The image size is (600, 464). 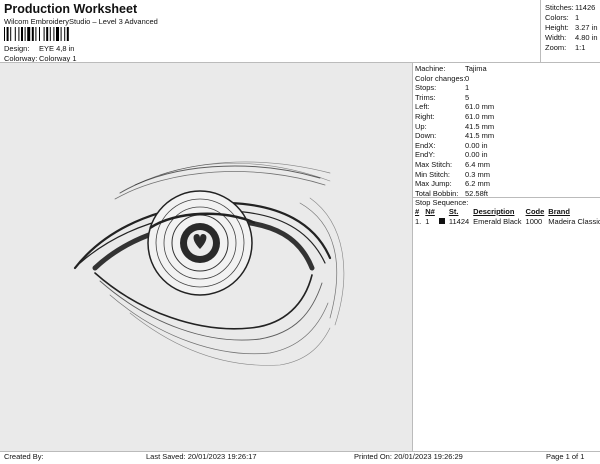 What do you see at coordinates (425, 97) in the screenshot?
I see `info-label: Trims:` at bounding box center [425, 97].